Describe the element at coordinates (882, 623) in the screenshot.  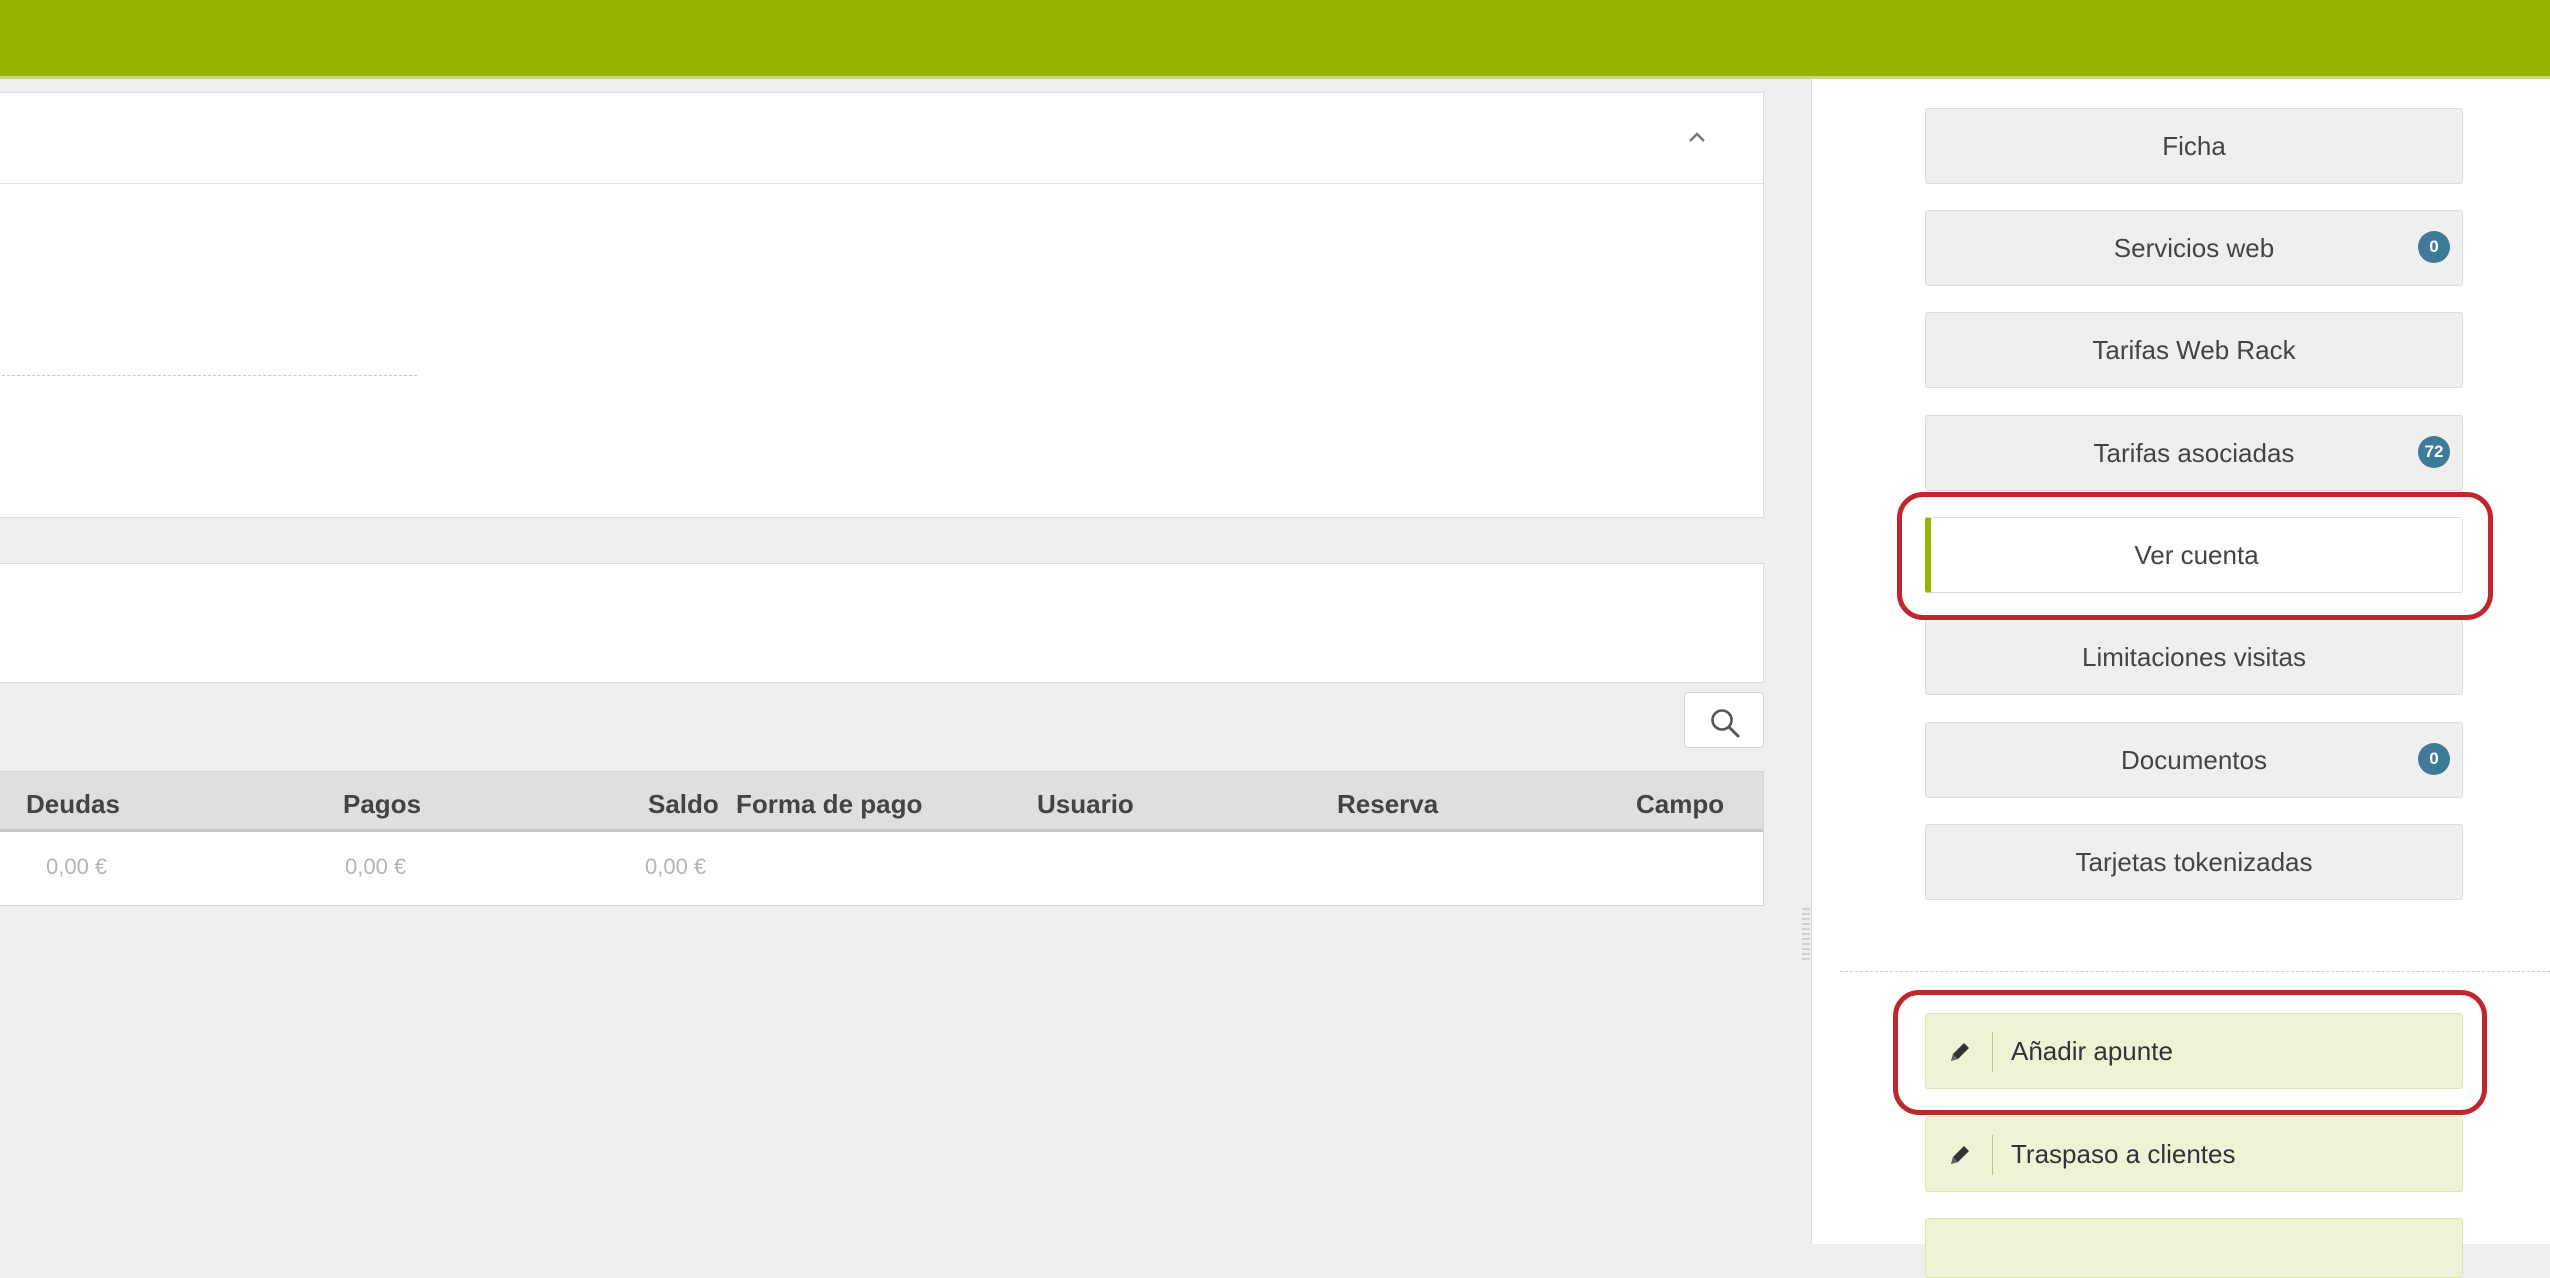
I see `filter-panel` at that location.